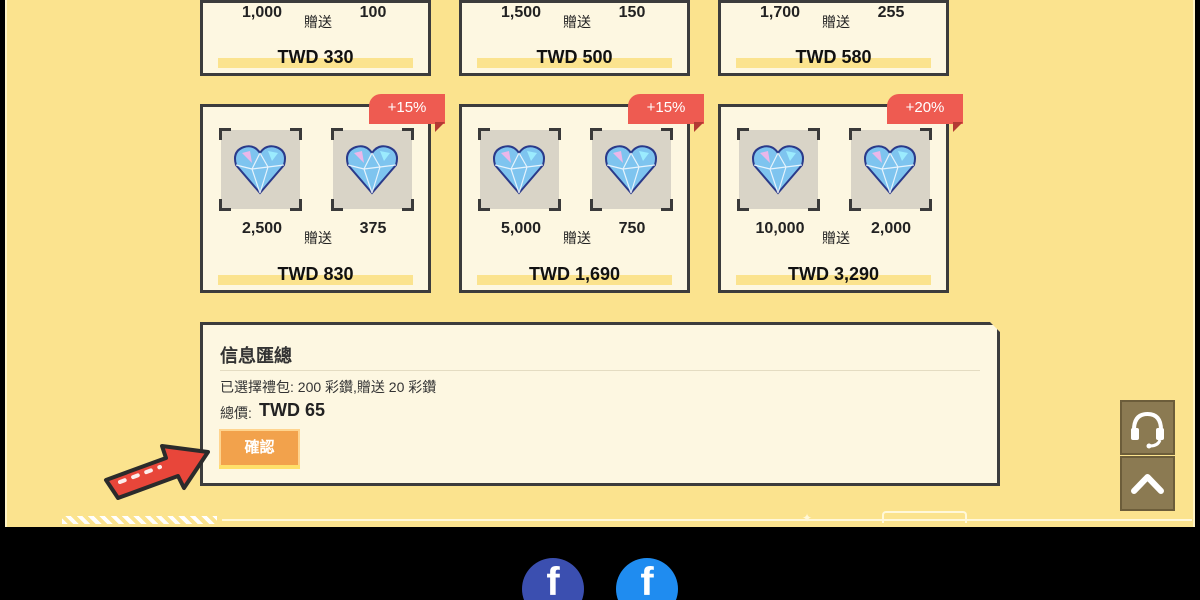 Image resolution: width=1200 pixels, height=600 pixels. I want to click on arrow-pointer-icon, so click(157, 472).